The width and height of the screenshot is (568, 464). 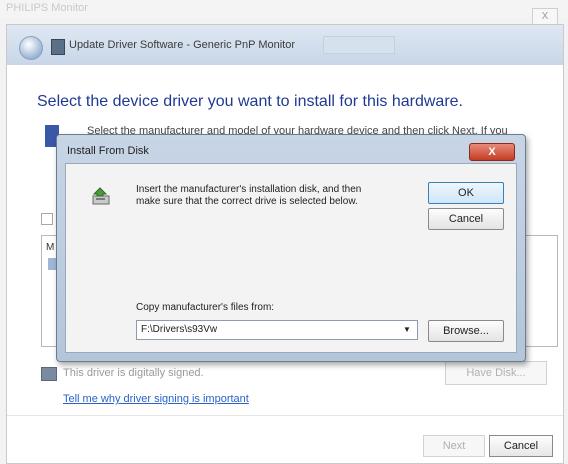 What do you see at coordinates (466, 219) in the screenshot?
I see `cancel-button: Cancel` at bounding box center [466, 219].